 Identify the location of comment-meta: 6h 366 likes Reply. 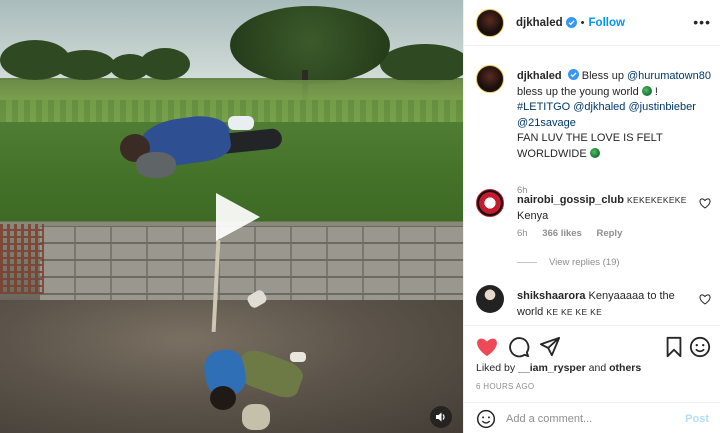
(575, 233).